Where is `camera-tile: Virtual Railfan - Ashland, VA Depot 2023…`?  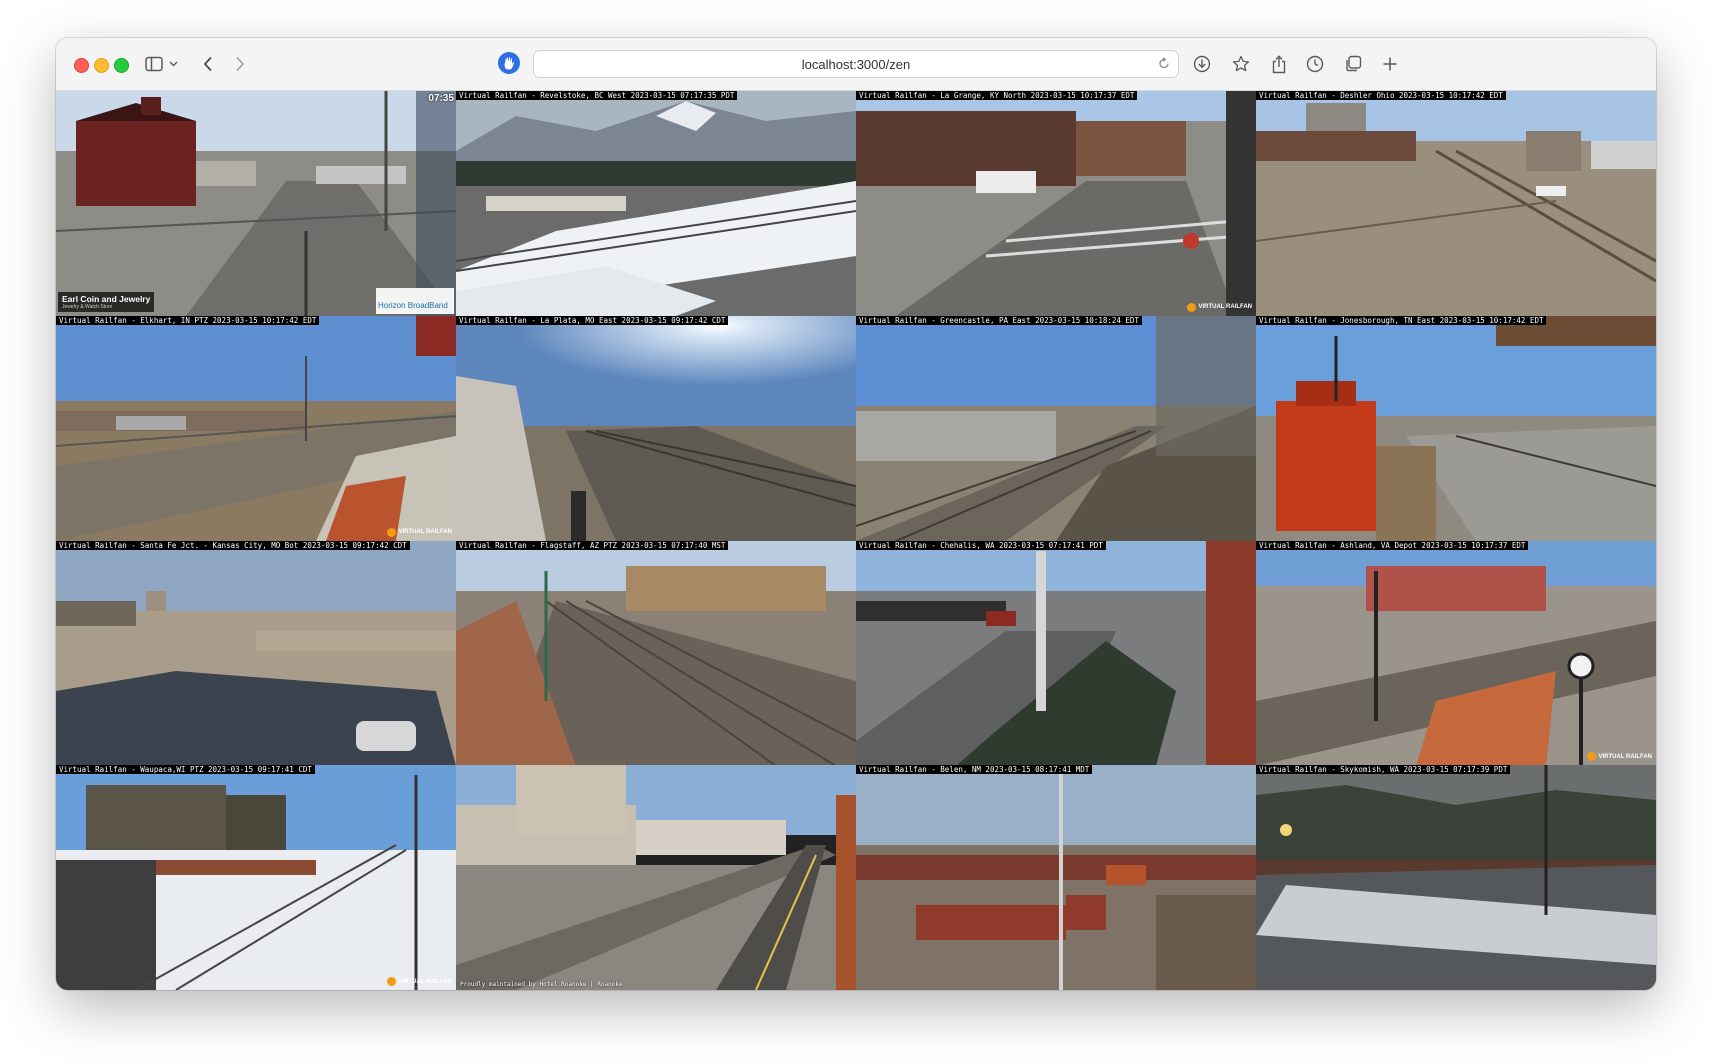 camera-tile: Virtual Railfan - Ashland, VA Depot 2023… is located at coordinates (1456, 653).